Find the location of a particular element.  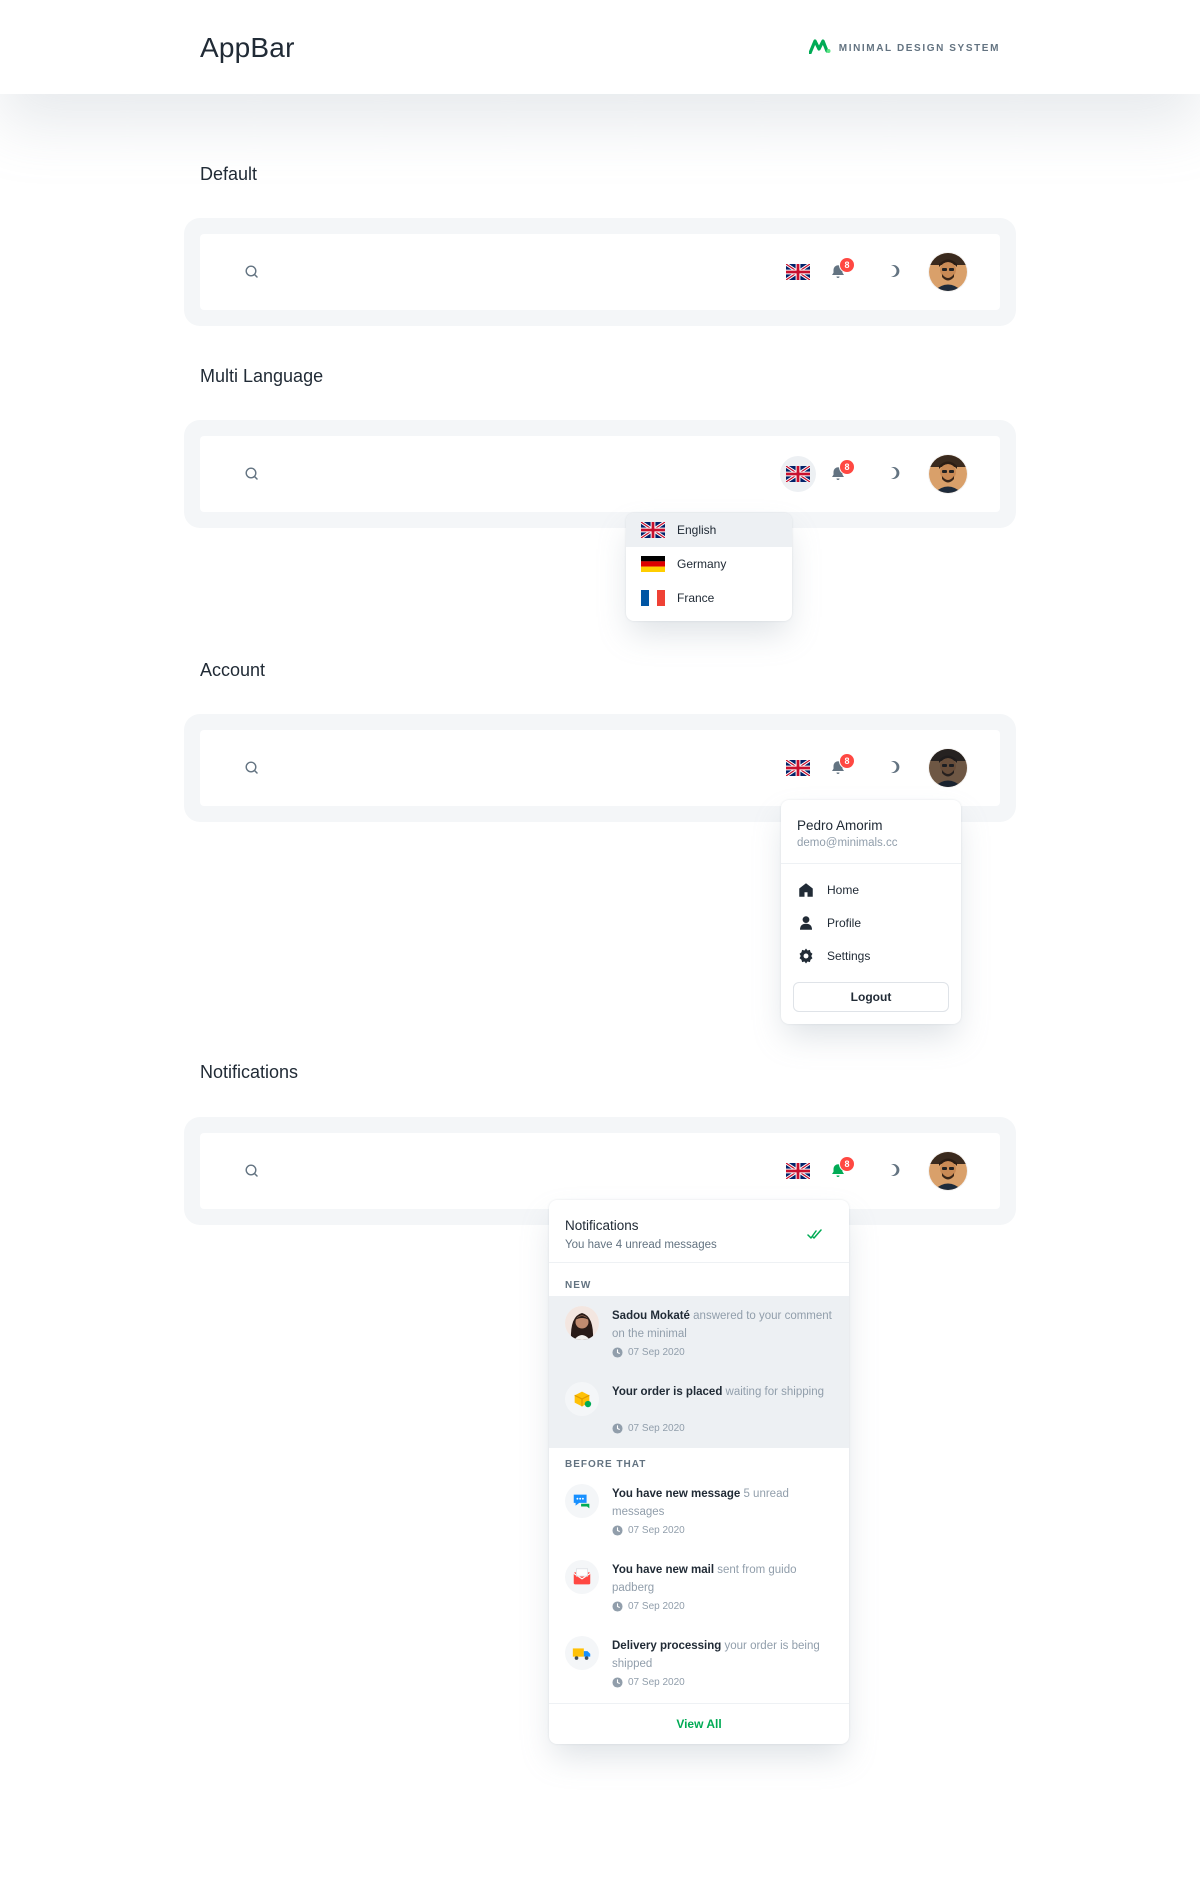

notifications-subtitle: You have 4 unread messages is located at coordinates (641, 1245).